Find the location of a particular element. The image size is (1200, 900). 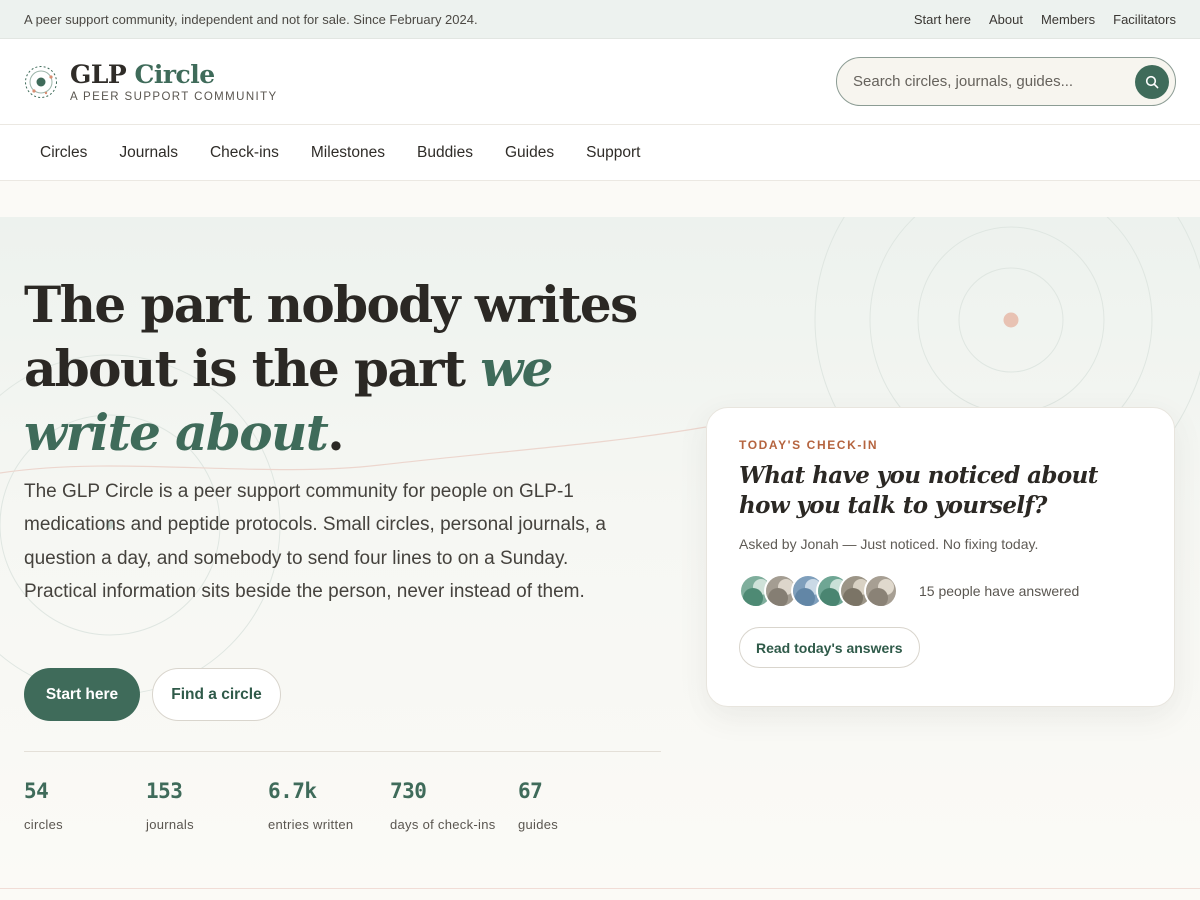

stat-circles: 54 circles is located at coordinates (43, 805).